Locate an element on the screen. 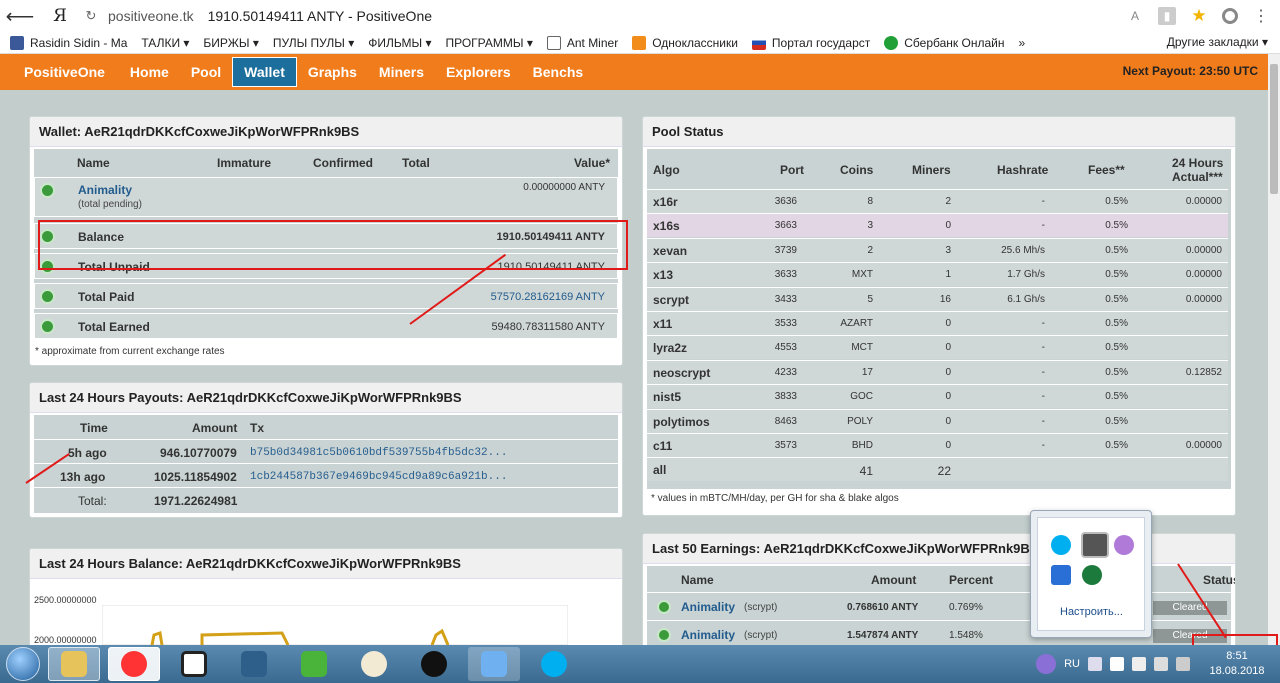 The height and width of the screenshot is (683, 1280). menu-icon: ⋮ is located at coordinates (1261, 16).